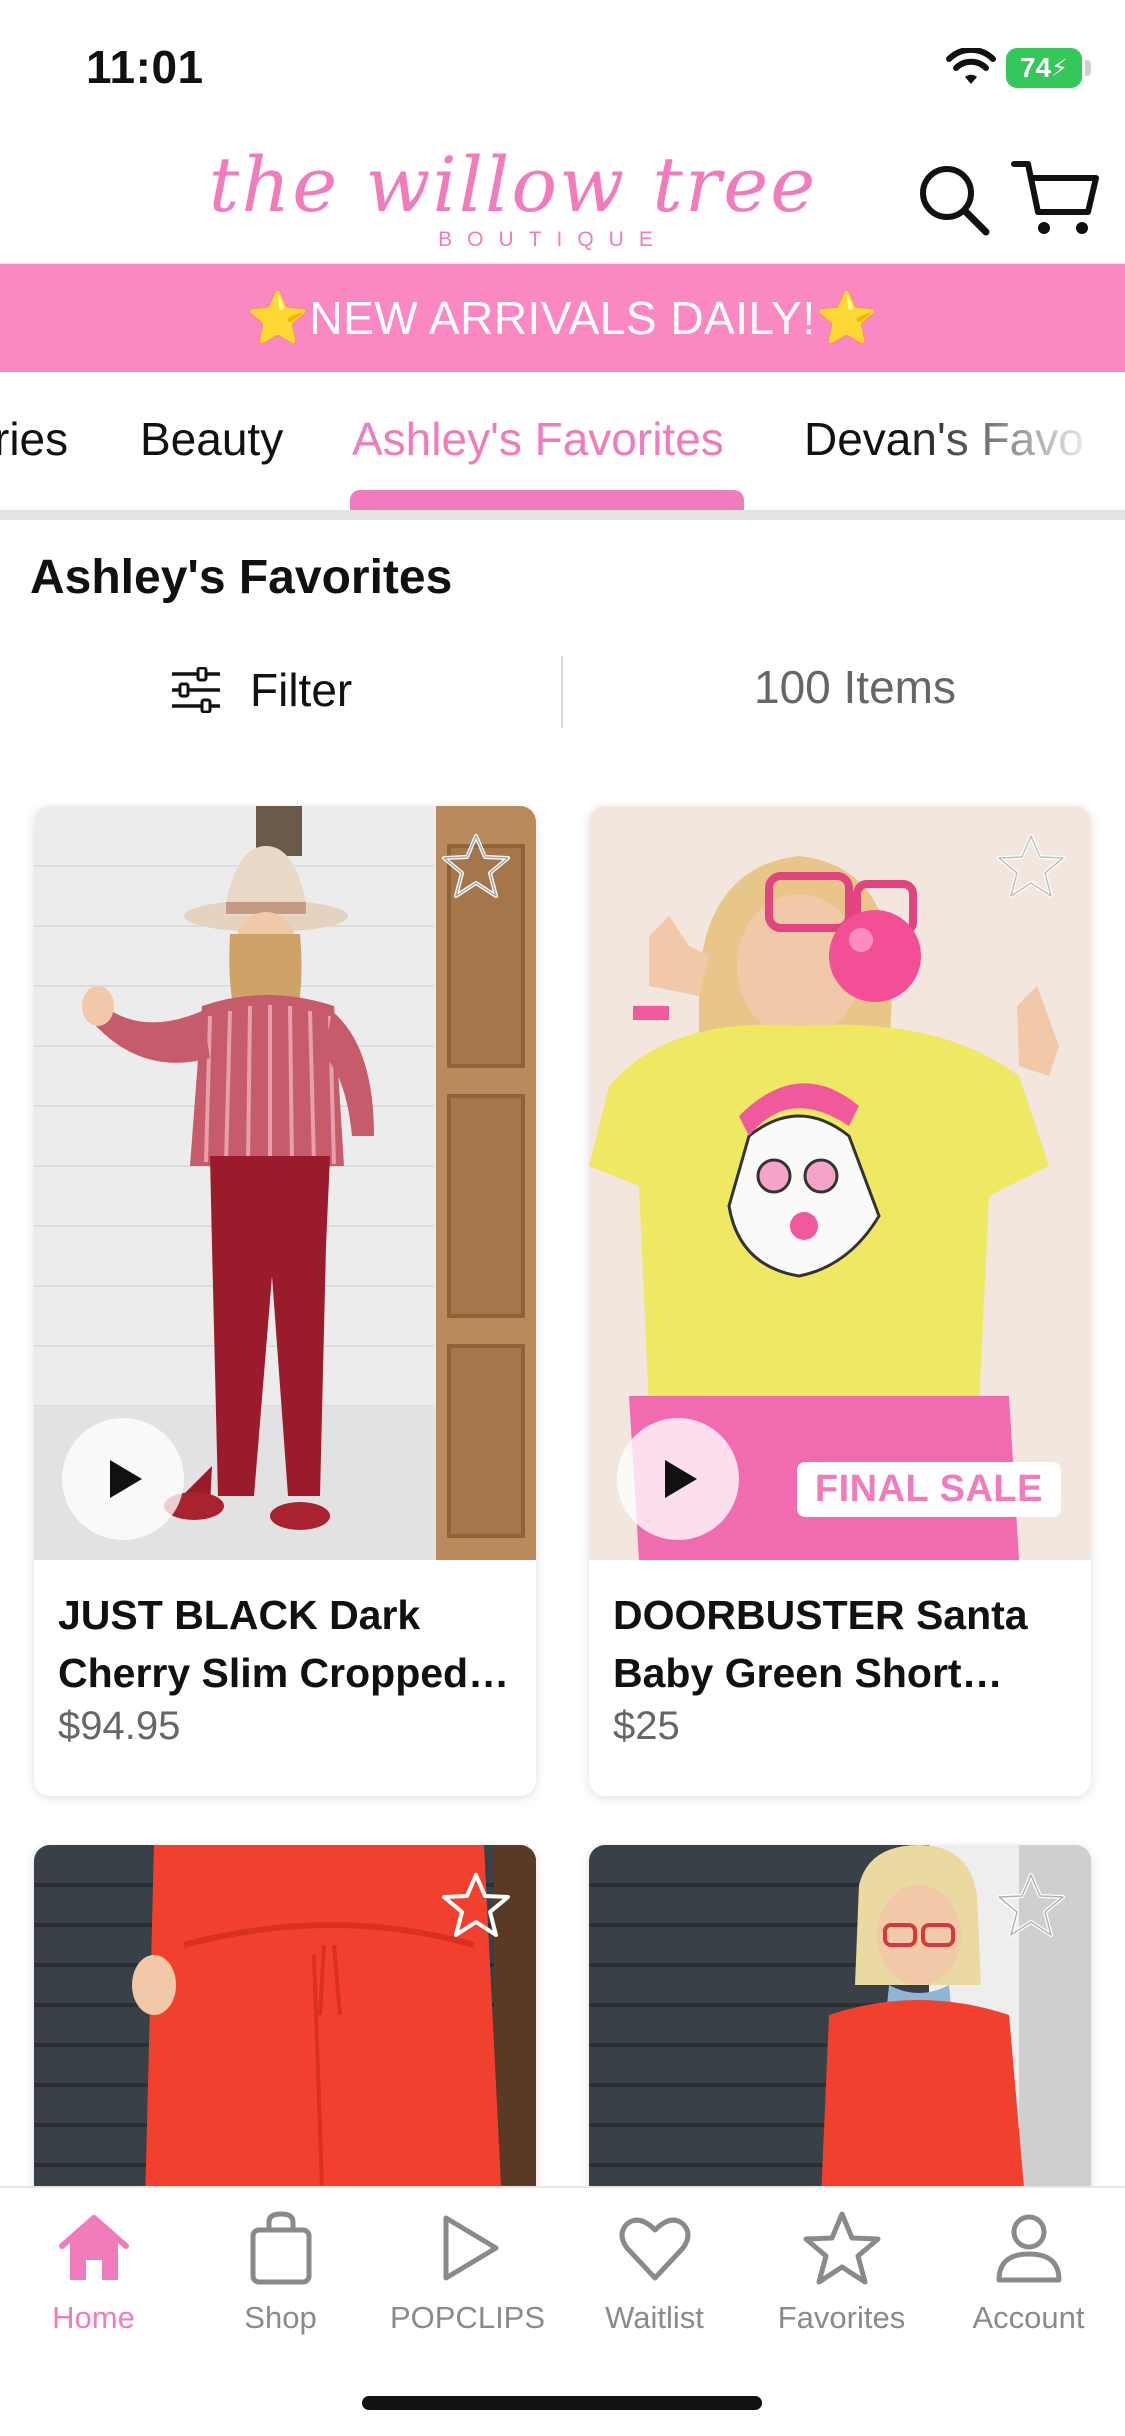 The image size is (1125, 2436). Describe the element at coordinates (211, 439) in the screenshot. I see `tab-beauty: Beauty` at that location.